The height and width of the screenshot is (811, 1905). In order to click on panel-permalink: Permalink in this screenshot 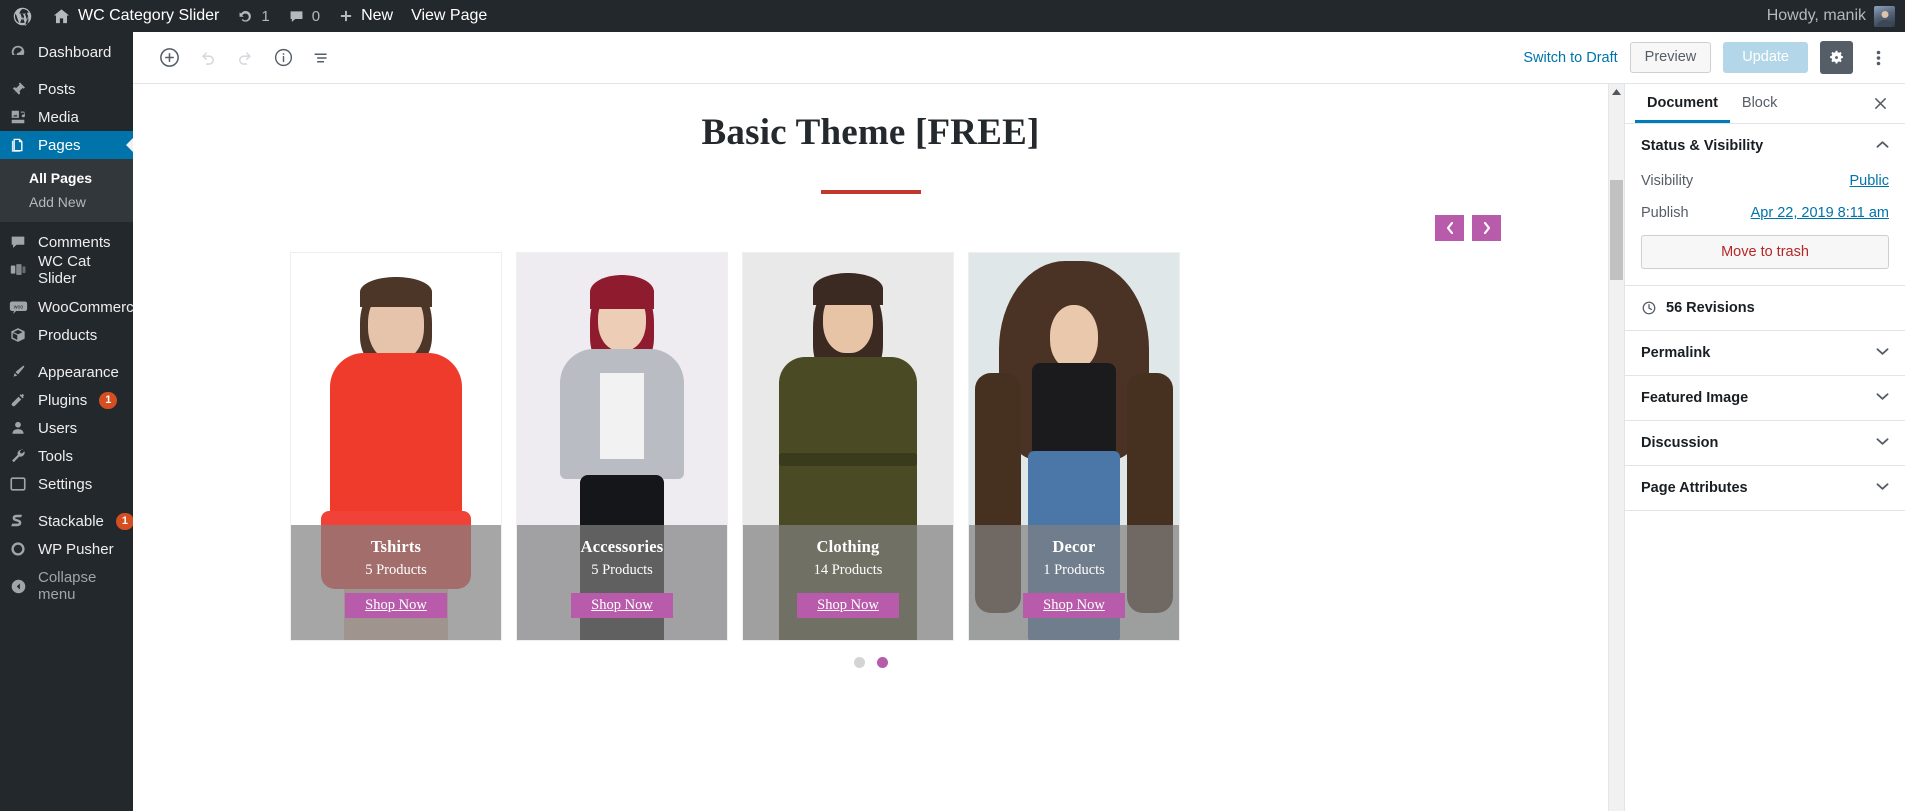, I will do `click(1765, 353)`.